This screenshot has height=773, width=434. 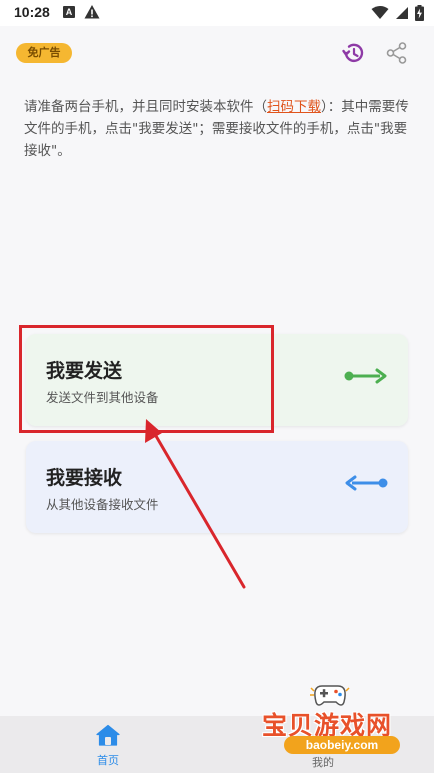 I want to click on status-bar: 10:28 A, so click(x=217, y=13).